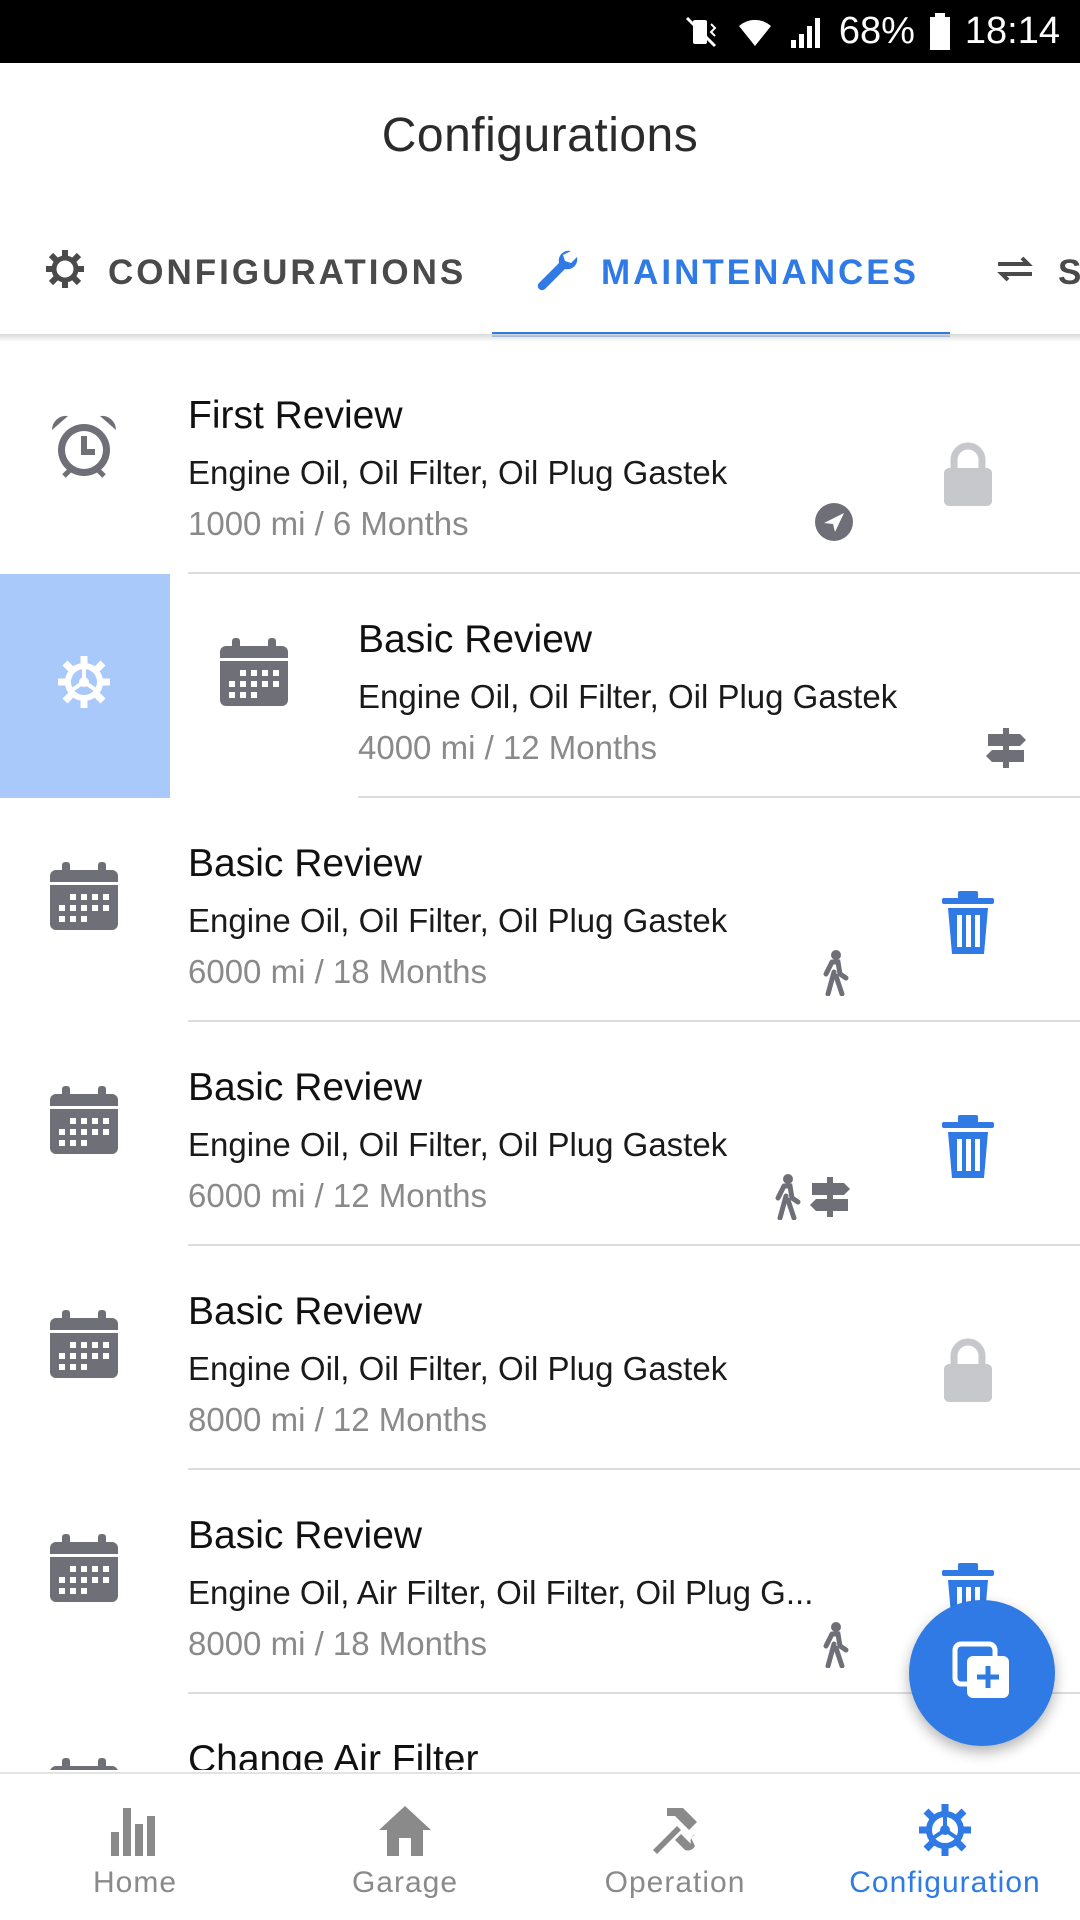 Image resolution: width=1080 pixels, height=1920 pixels. I want to click on add-maintenance-button, so click(982, 1673).